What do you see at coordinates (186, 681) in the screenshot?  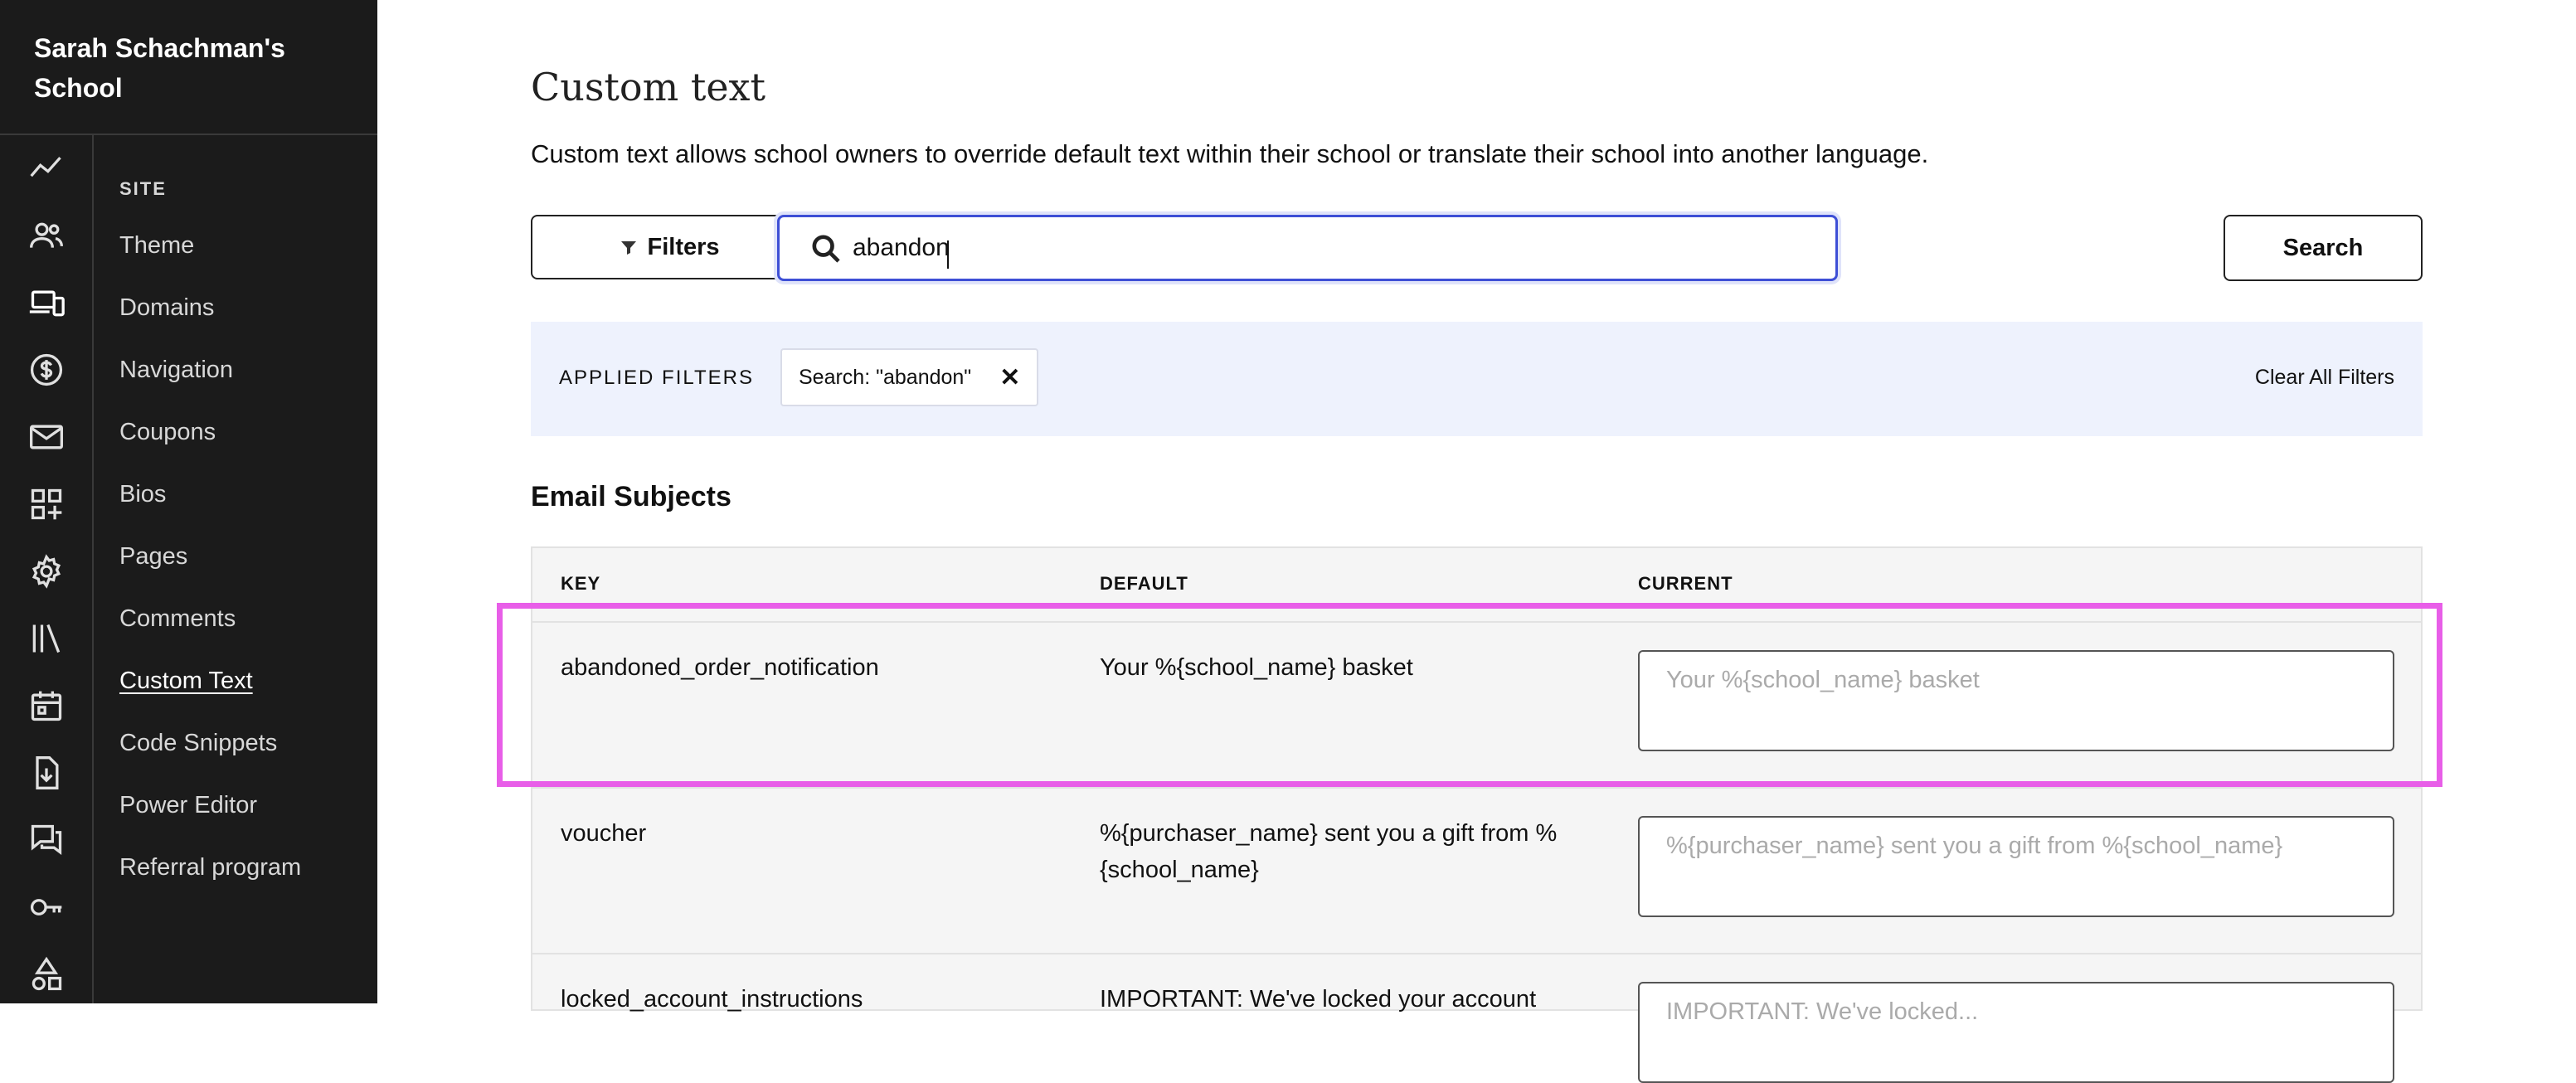 I see `sidebar-item-custom-text: Custom Text` at bounding box center [186, 681].